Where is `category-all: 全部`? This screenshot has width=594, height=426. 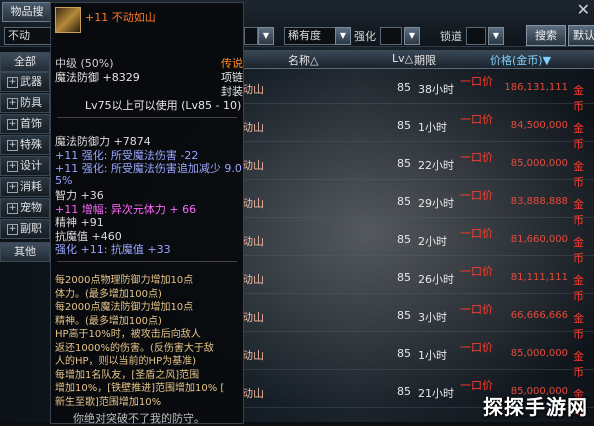 category-all: 全部 is located at coordinates (25, 62).